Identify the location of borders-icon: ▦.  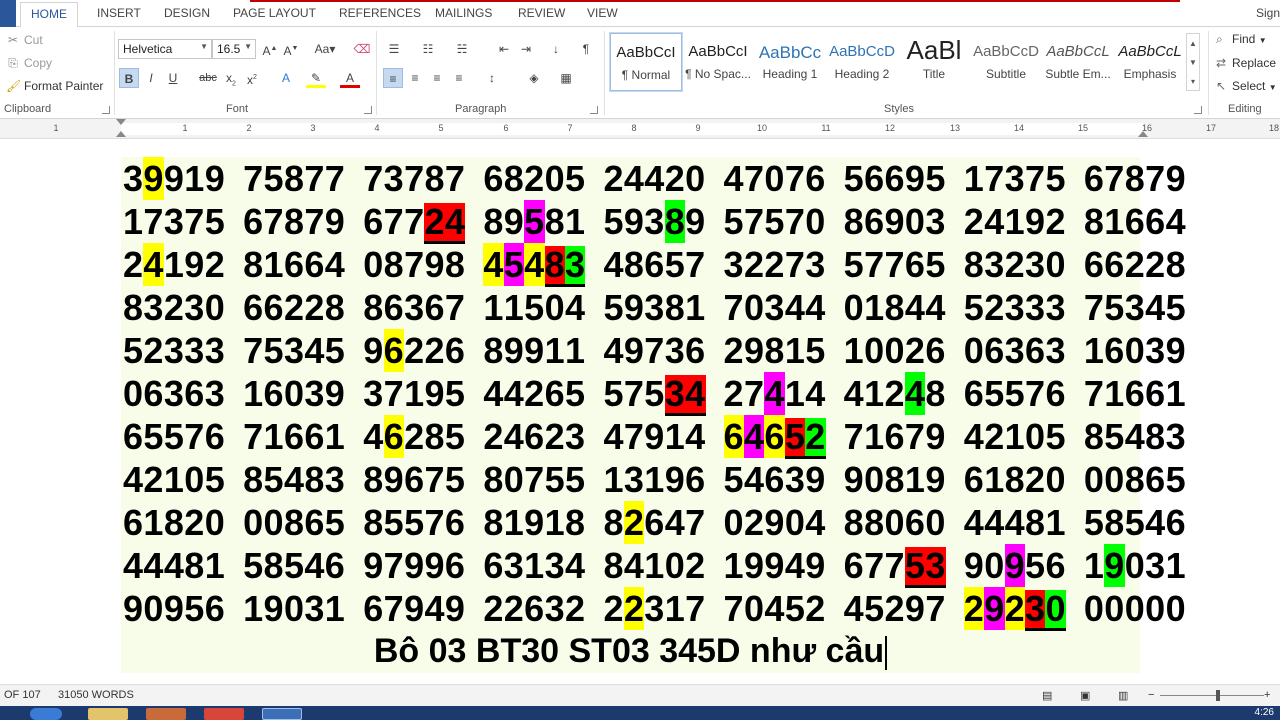
(566, 78).